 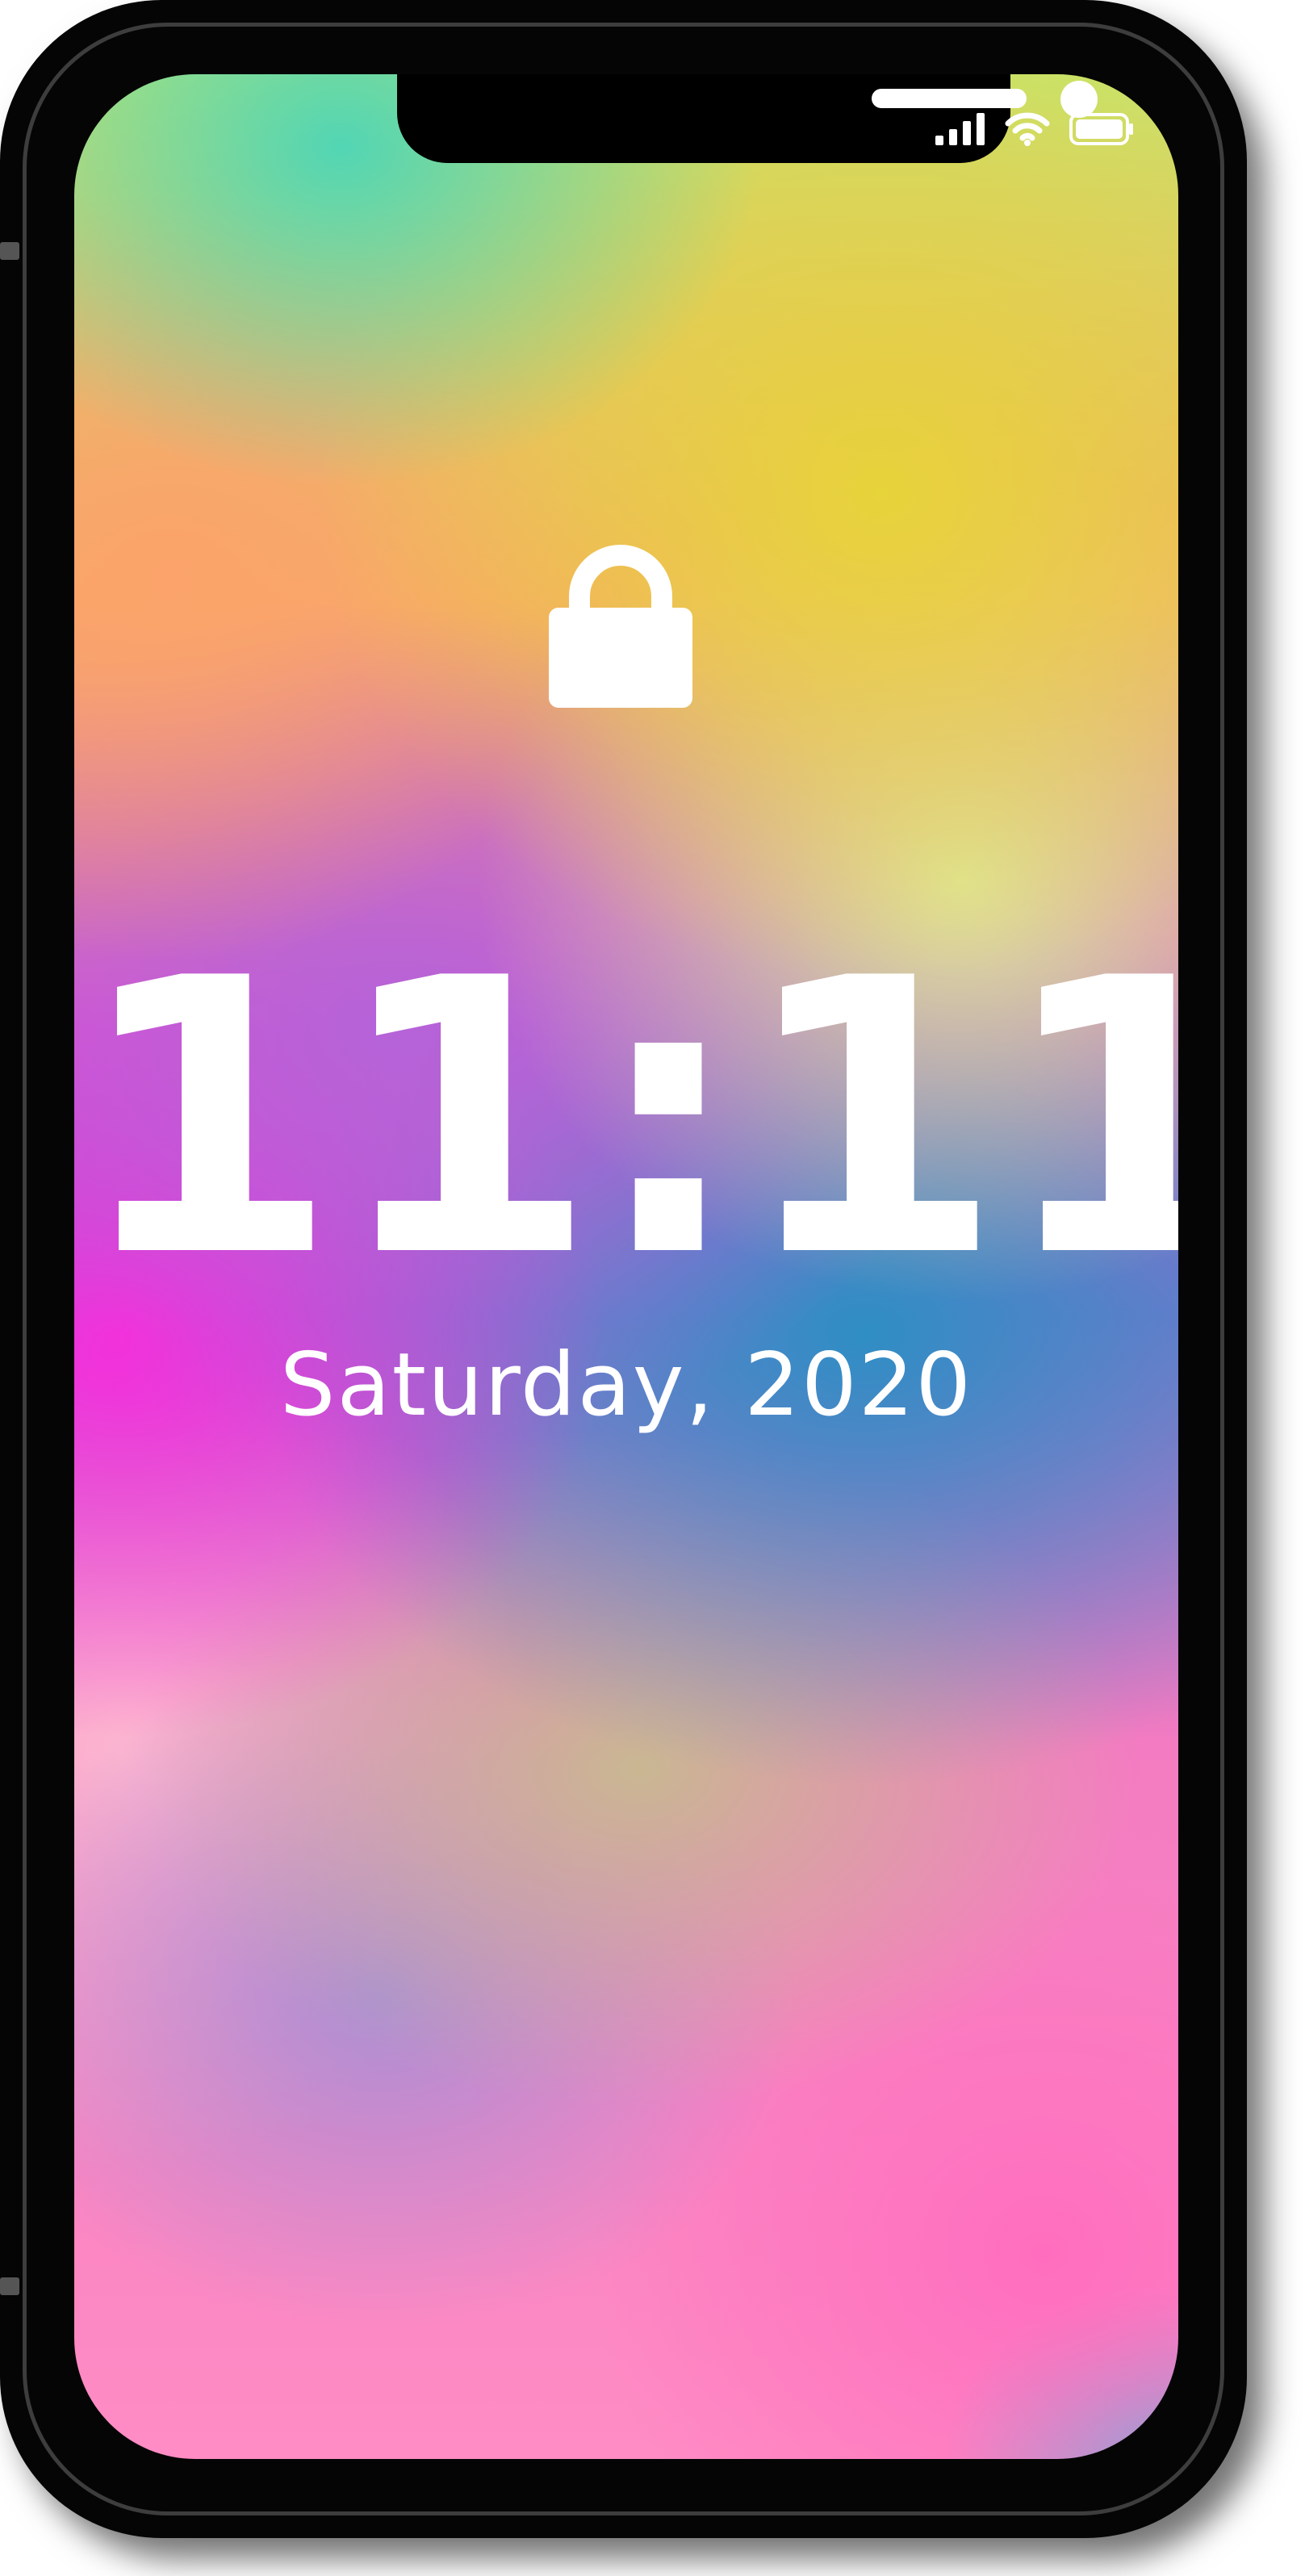 What do you see at coordinates (626, 1385) in the screenshot?
I see `lock-date: Saturday, 2020` at bounding box center [626, 1385].